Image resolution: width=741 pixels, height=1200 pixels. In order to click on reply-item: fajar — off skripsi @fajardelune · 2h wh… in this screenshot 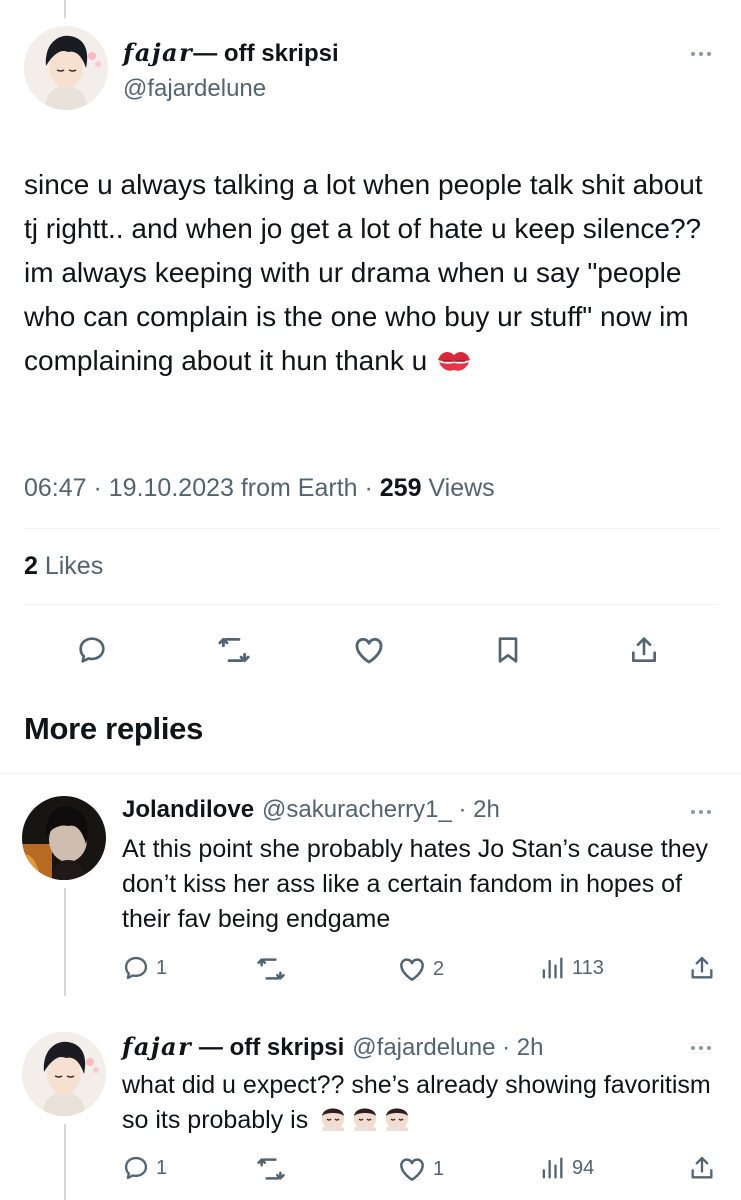, I will do `click(370, 1116)`.